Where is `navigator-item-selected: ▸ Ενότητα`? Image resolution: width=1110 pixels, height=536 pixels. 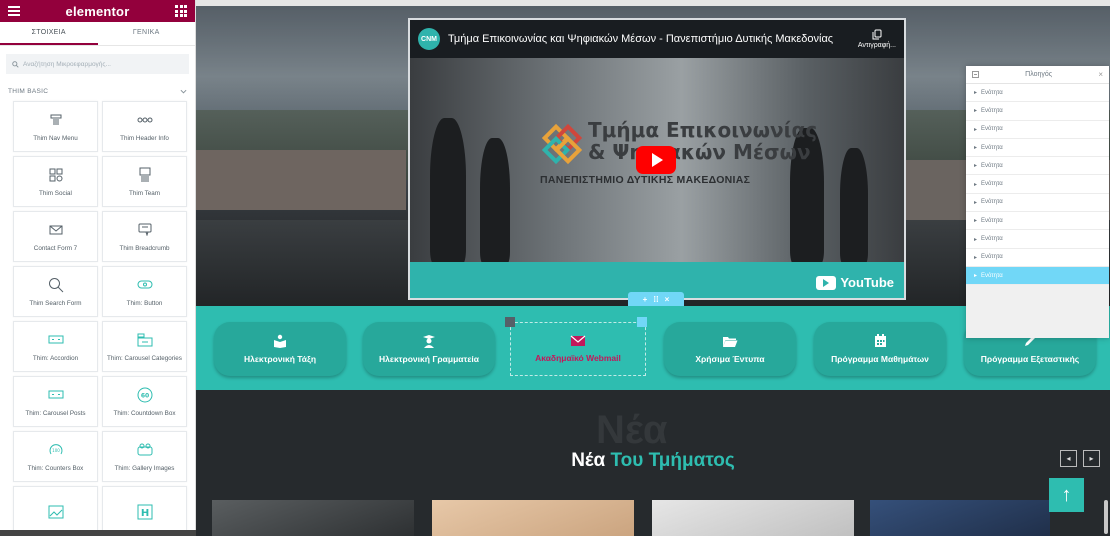 navigator-item-selected: ▸ Ενότητα is located at coordinates (1037, 276).